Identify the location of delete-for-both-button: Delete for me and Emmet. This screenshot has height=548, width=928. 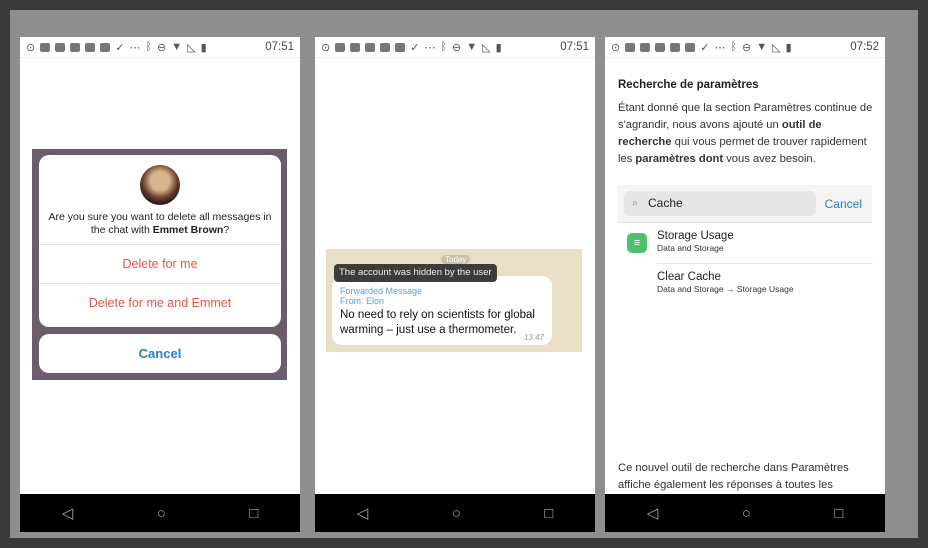
(160, 302).